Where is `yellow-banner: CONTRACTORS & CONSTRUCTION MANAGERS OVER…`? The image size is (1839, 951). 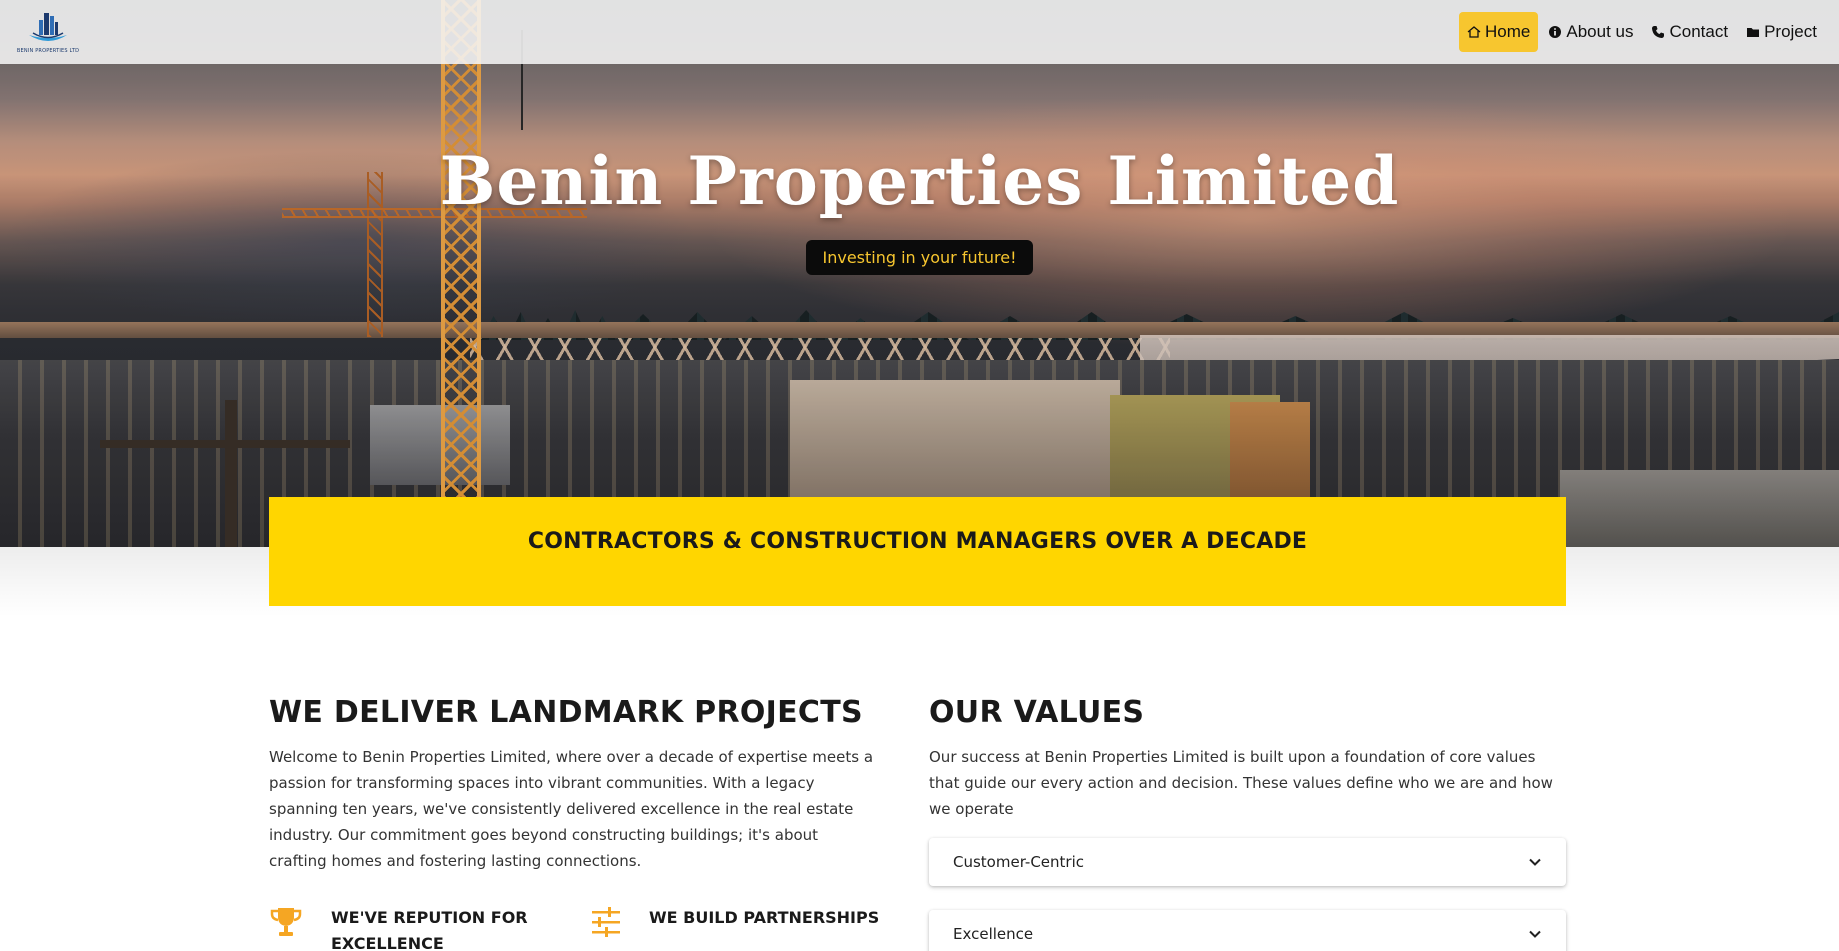
yellow-banner: CONTRACTORS & CONSTRUCTION MANAGERS OVER… is located at coordinates (917, 551).